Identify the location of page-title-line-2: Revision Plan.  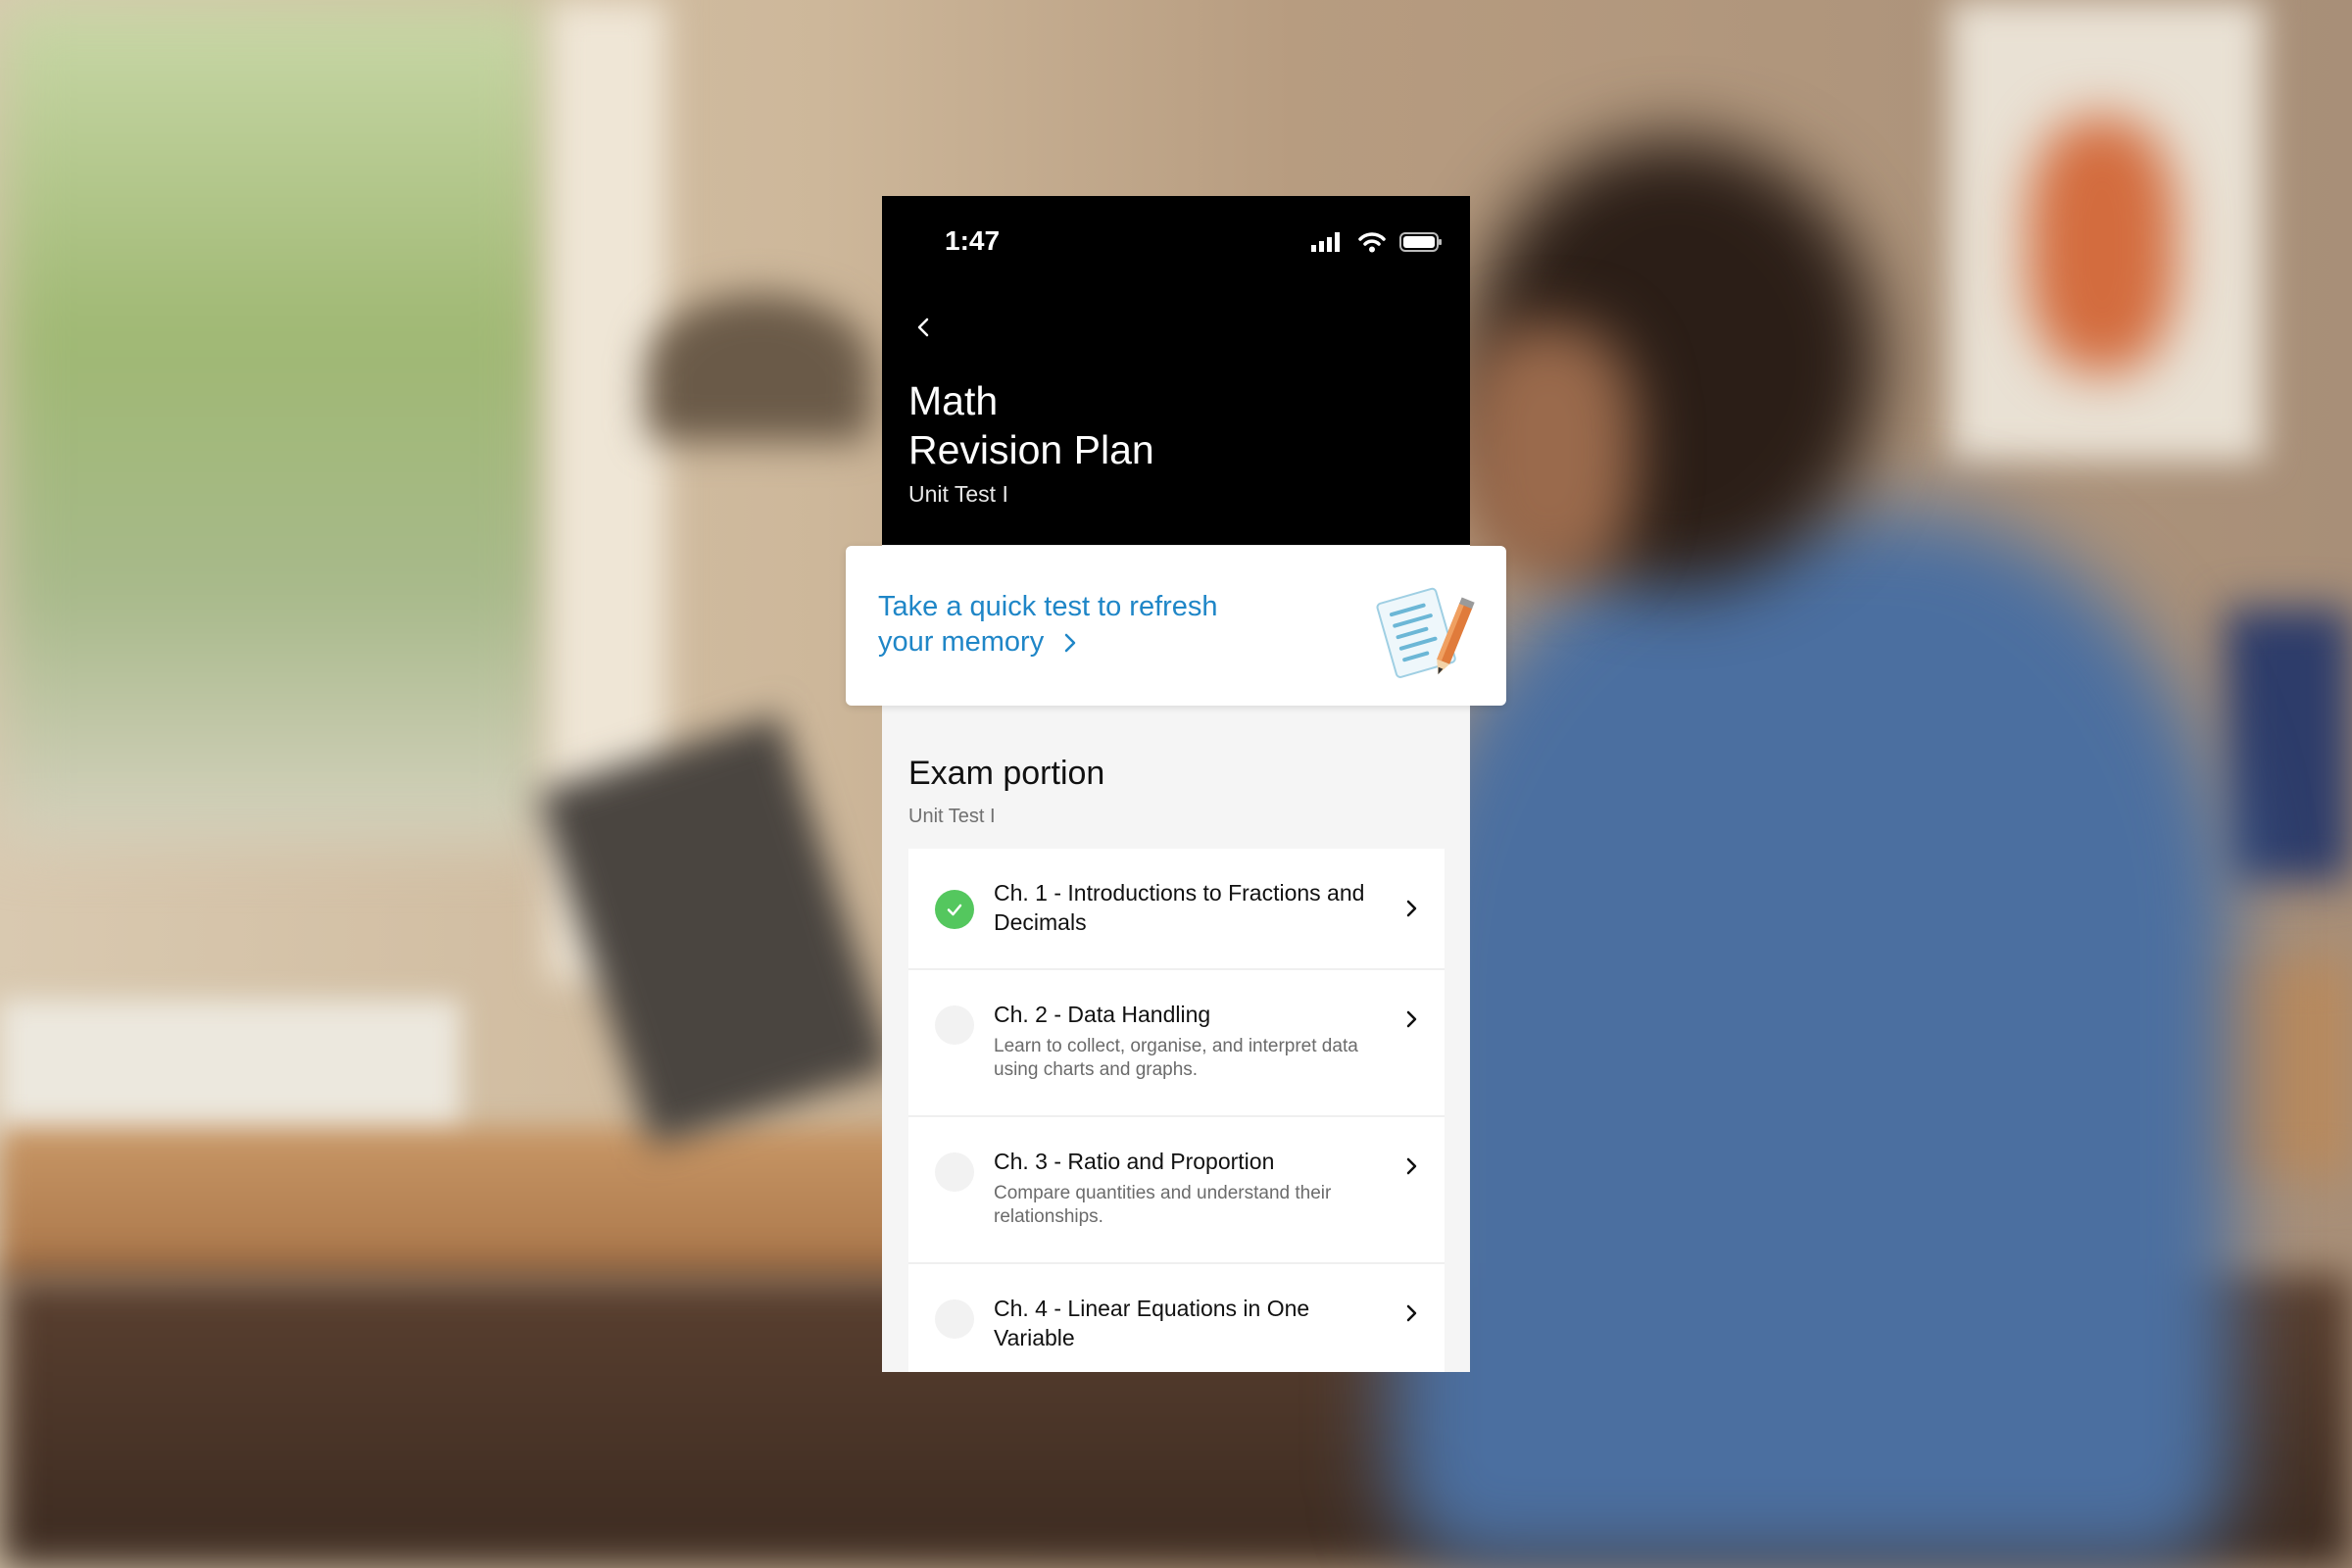
(1031, 449).